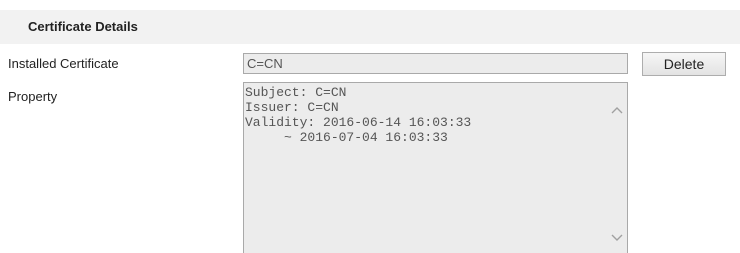 The image size is (740, 253). Describe the element at coordinates (617, 168) in the screenshot. I see `property-scrollbar` at that location.